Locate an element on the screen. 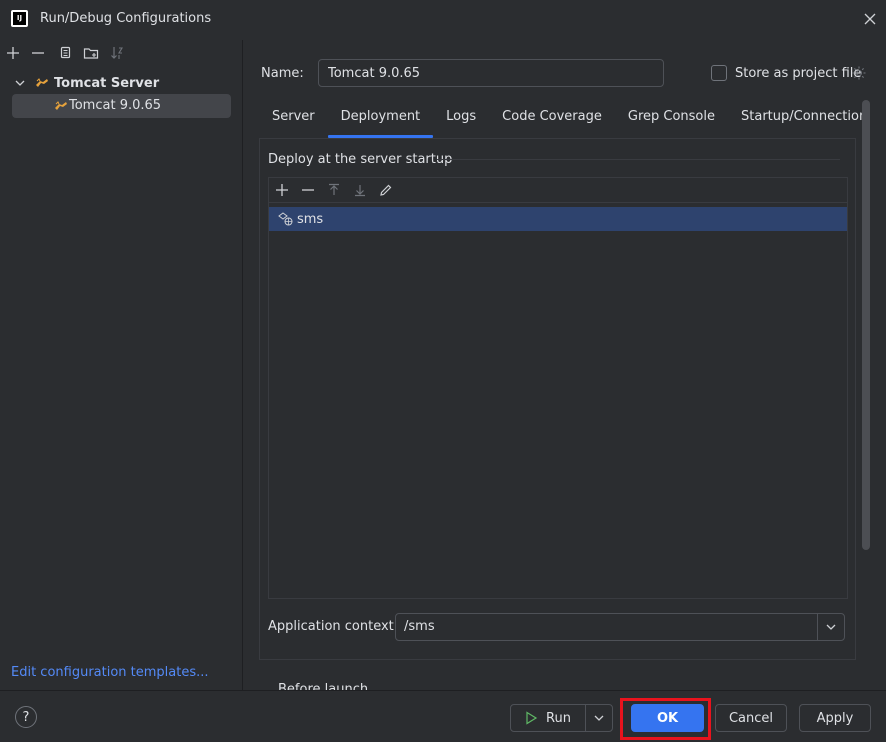 This screenshot has height=742, width=886. name-input is located at coordinates (491, 73).